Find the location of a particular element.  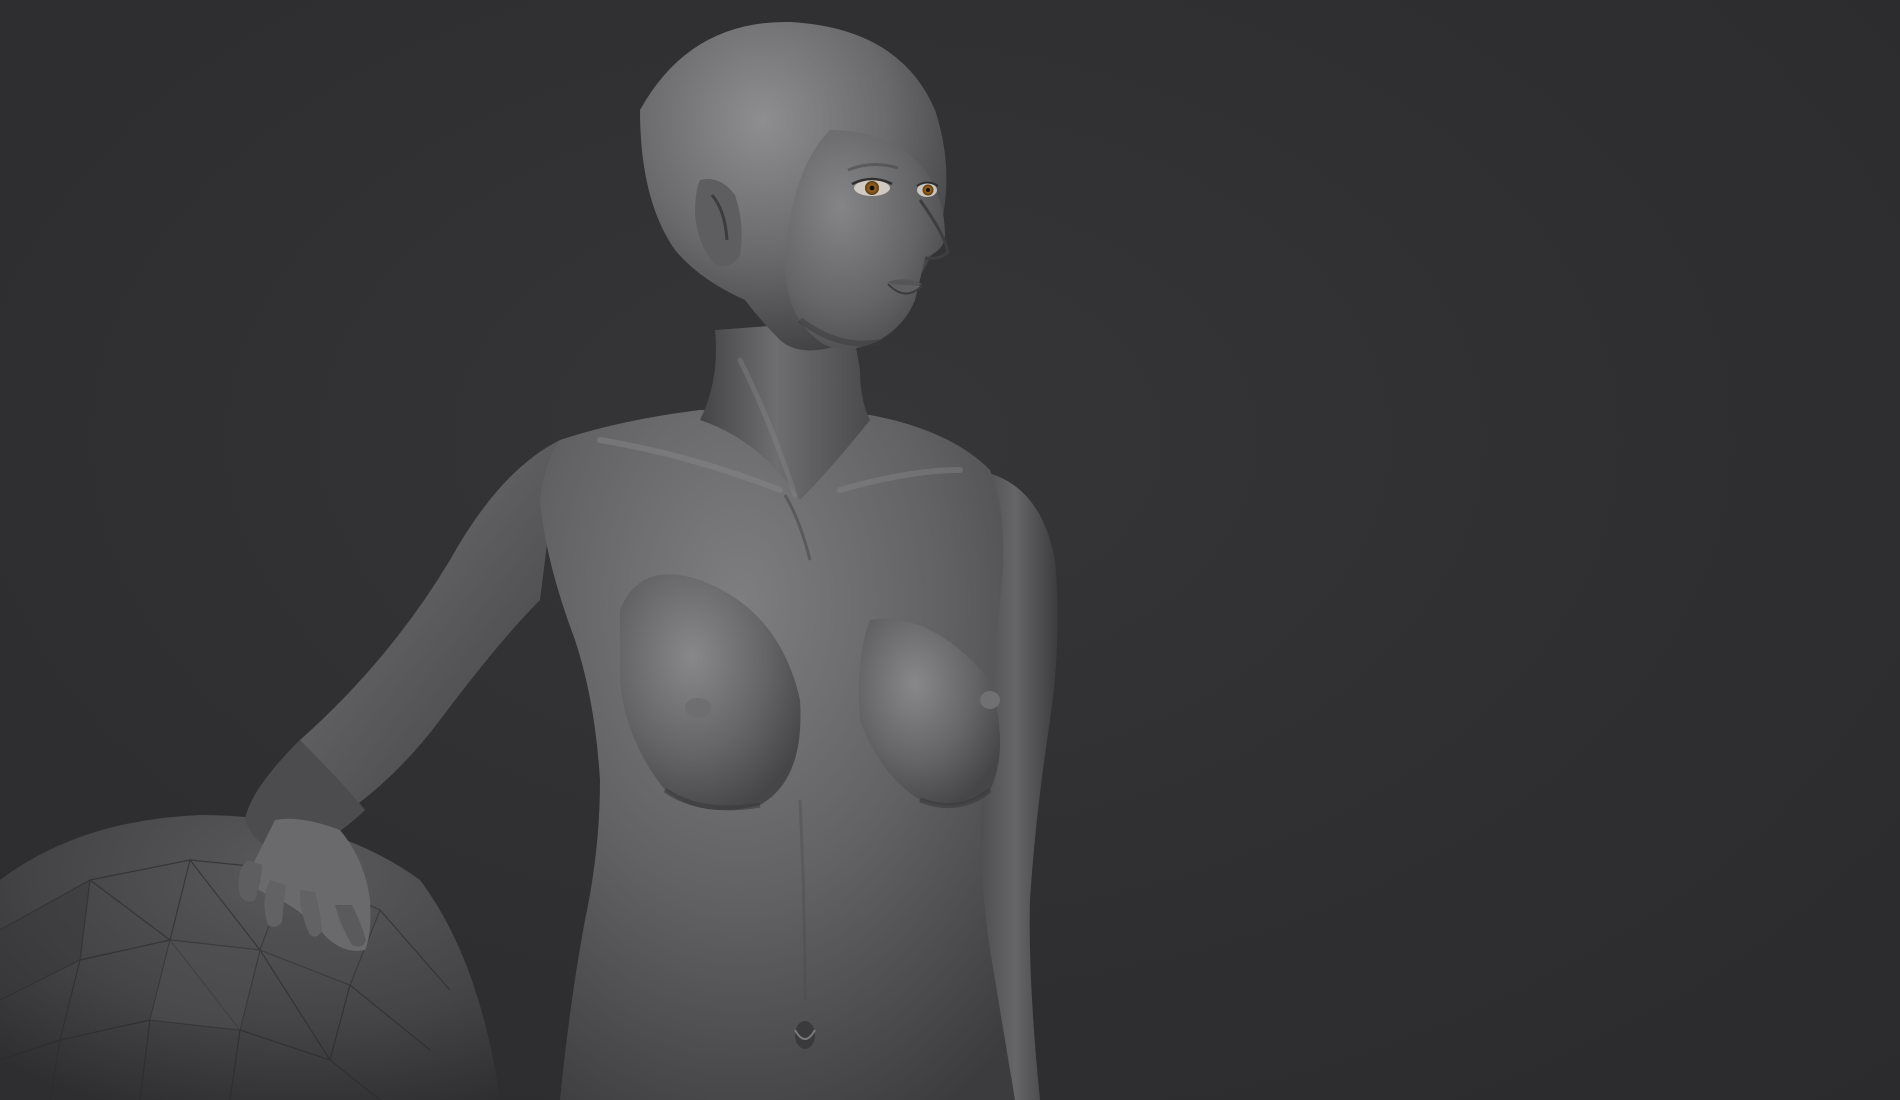

head is located at coordinates (795, 186).